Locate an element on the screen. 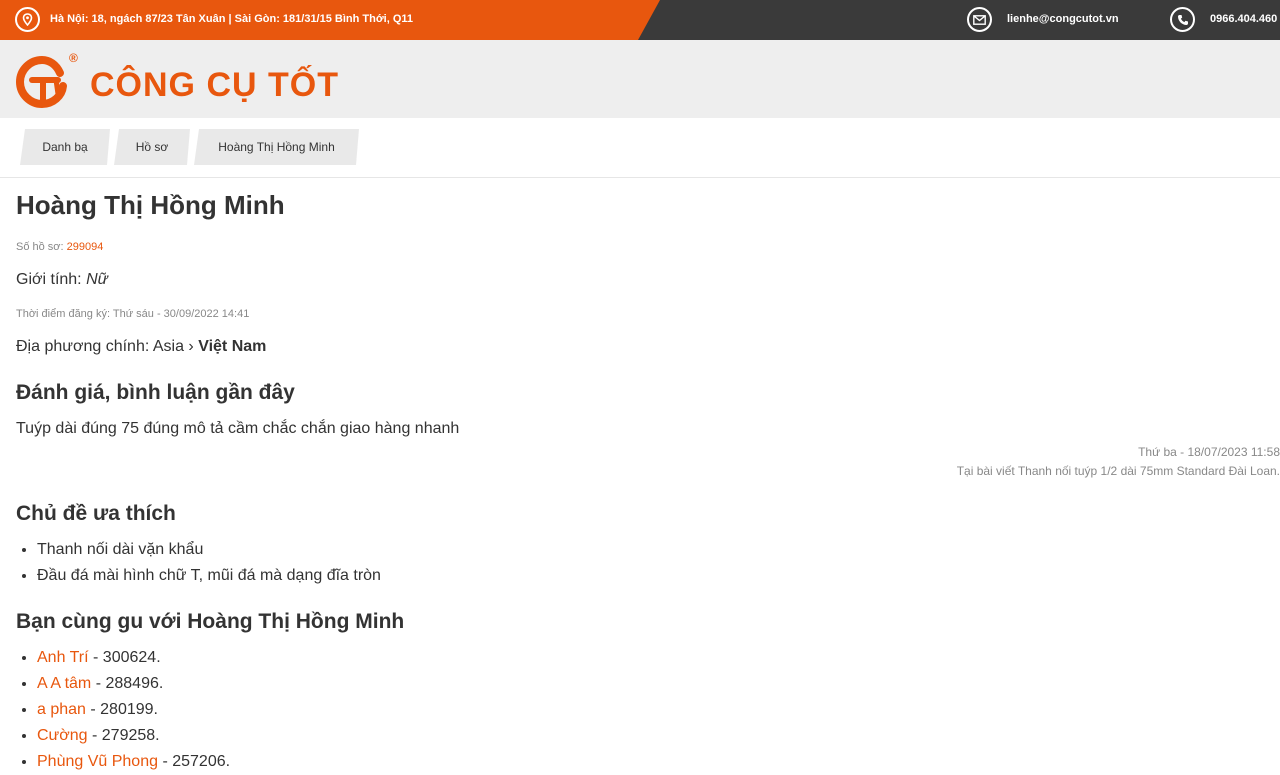 The image size is (1280, 775). friend-id: 300624. is located at coordinates (131, 657).